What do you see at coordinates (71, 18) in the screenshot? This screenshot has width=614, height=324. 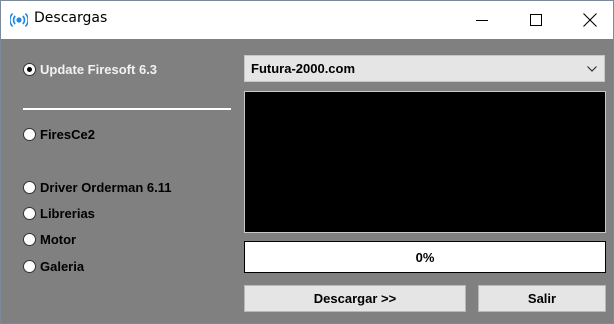 I see `window-title: Descargas` at bounding box center [71, 18].